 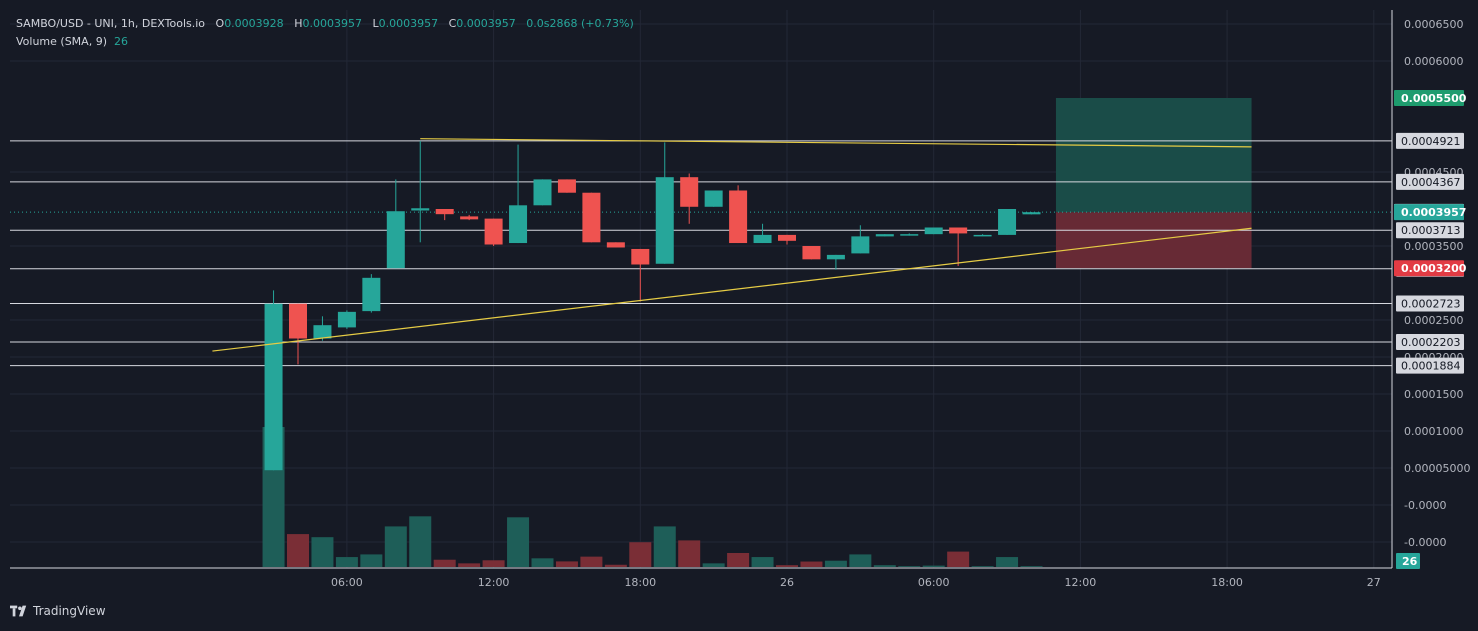 What do you see at coordinates (1431, 182) in the screenshot?
I see `level-badge-label: 0.0004367` at bounding box center [1431, 182].